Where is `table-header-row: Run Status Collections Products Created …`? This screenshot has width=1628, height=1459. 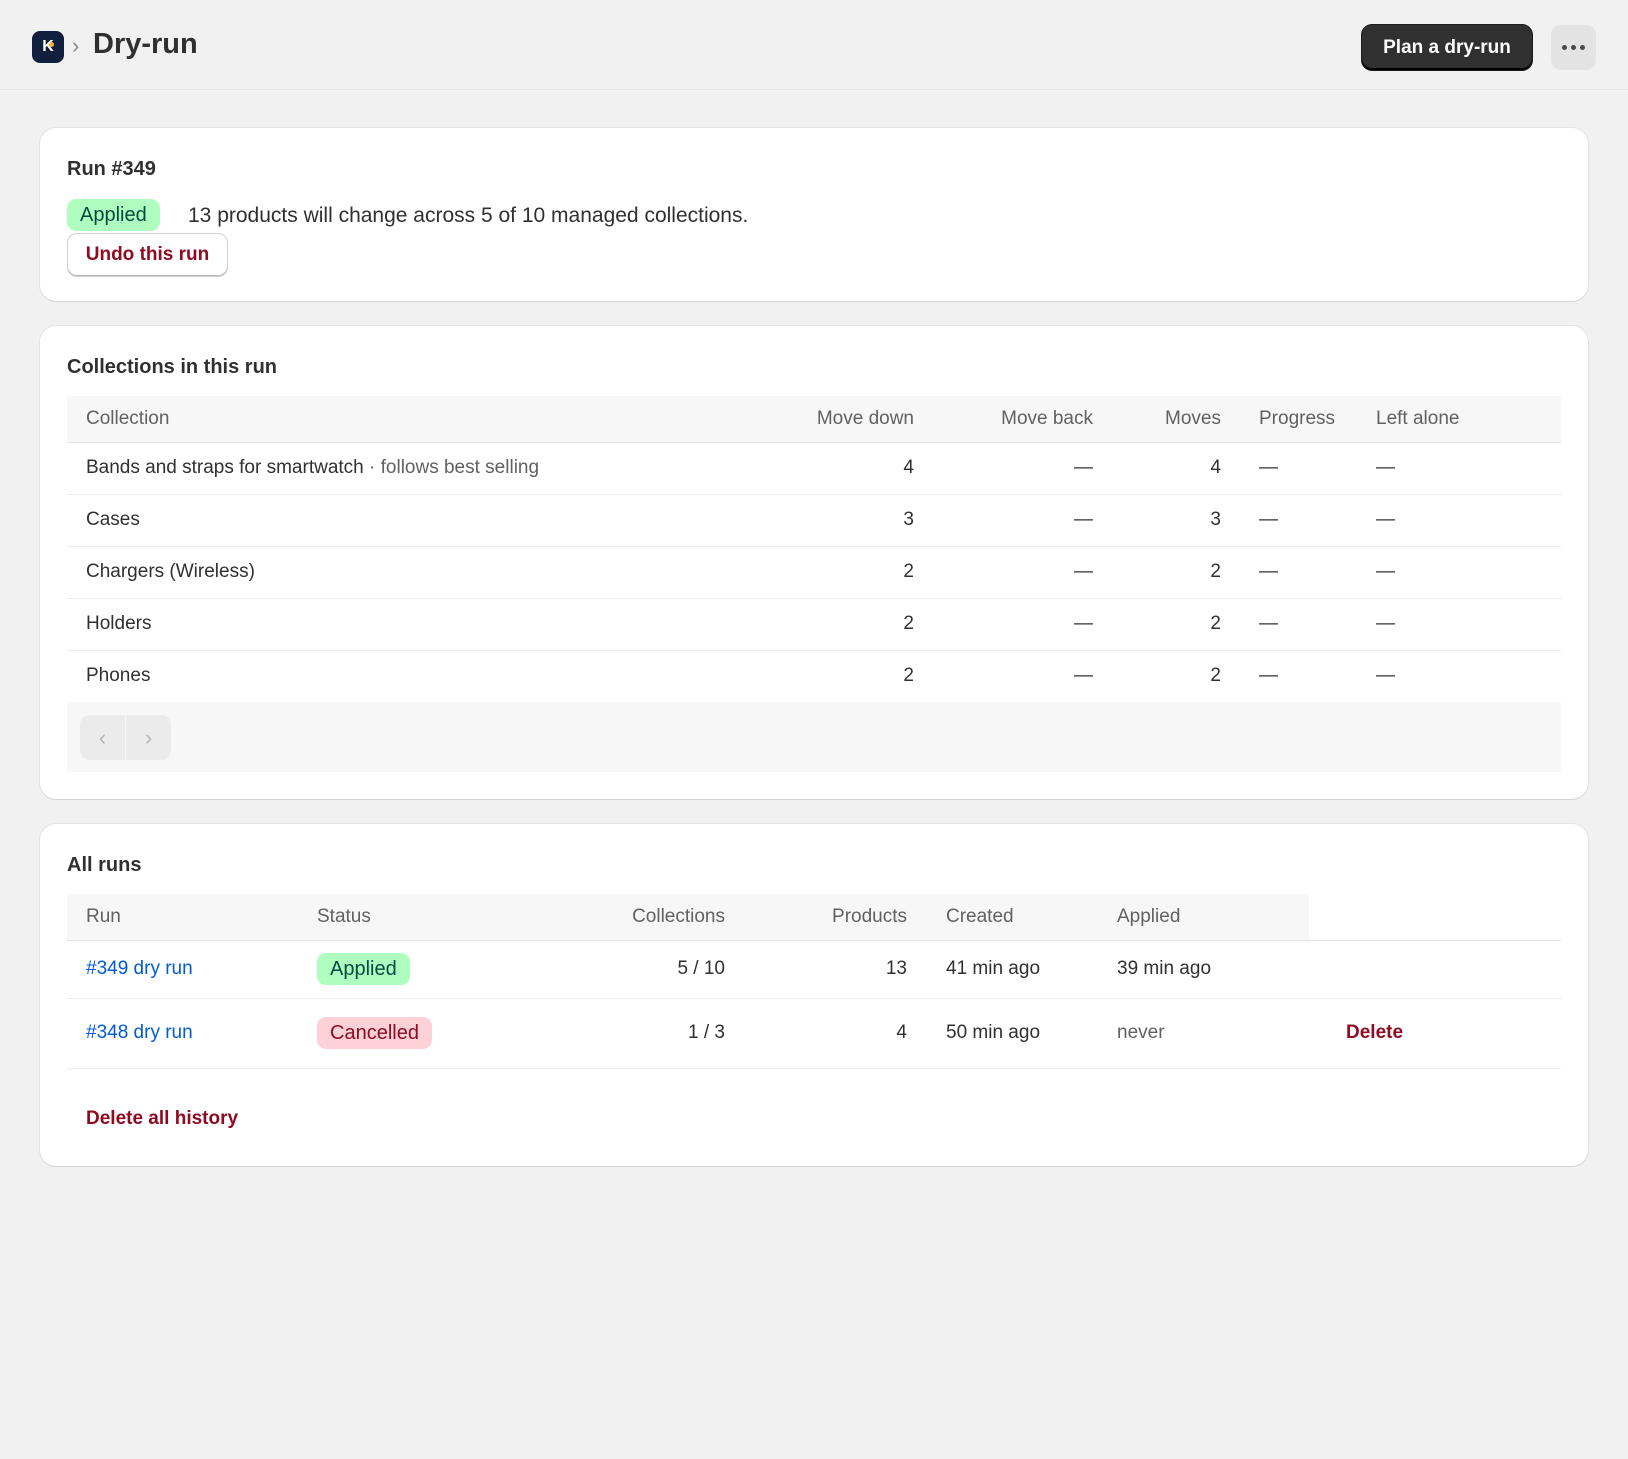
table-header-row: Run Status Collections Products Created … is located at coordinates (814, 917).